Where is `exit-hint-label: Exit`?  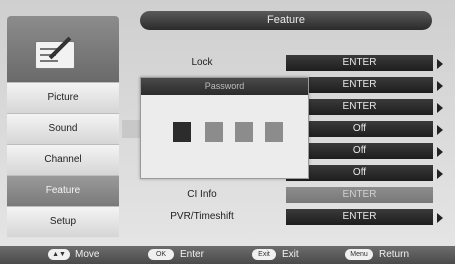 exit-hint-label: Exit is located at coordinates (290, 254).